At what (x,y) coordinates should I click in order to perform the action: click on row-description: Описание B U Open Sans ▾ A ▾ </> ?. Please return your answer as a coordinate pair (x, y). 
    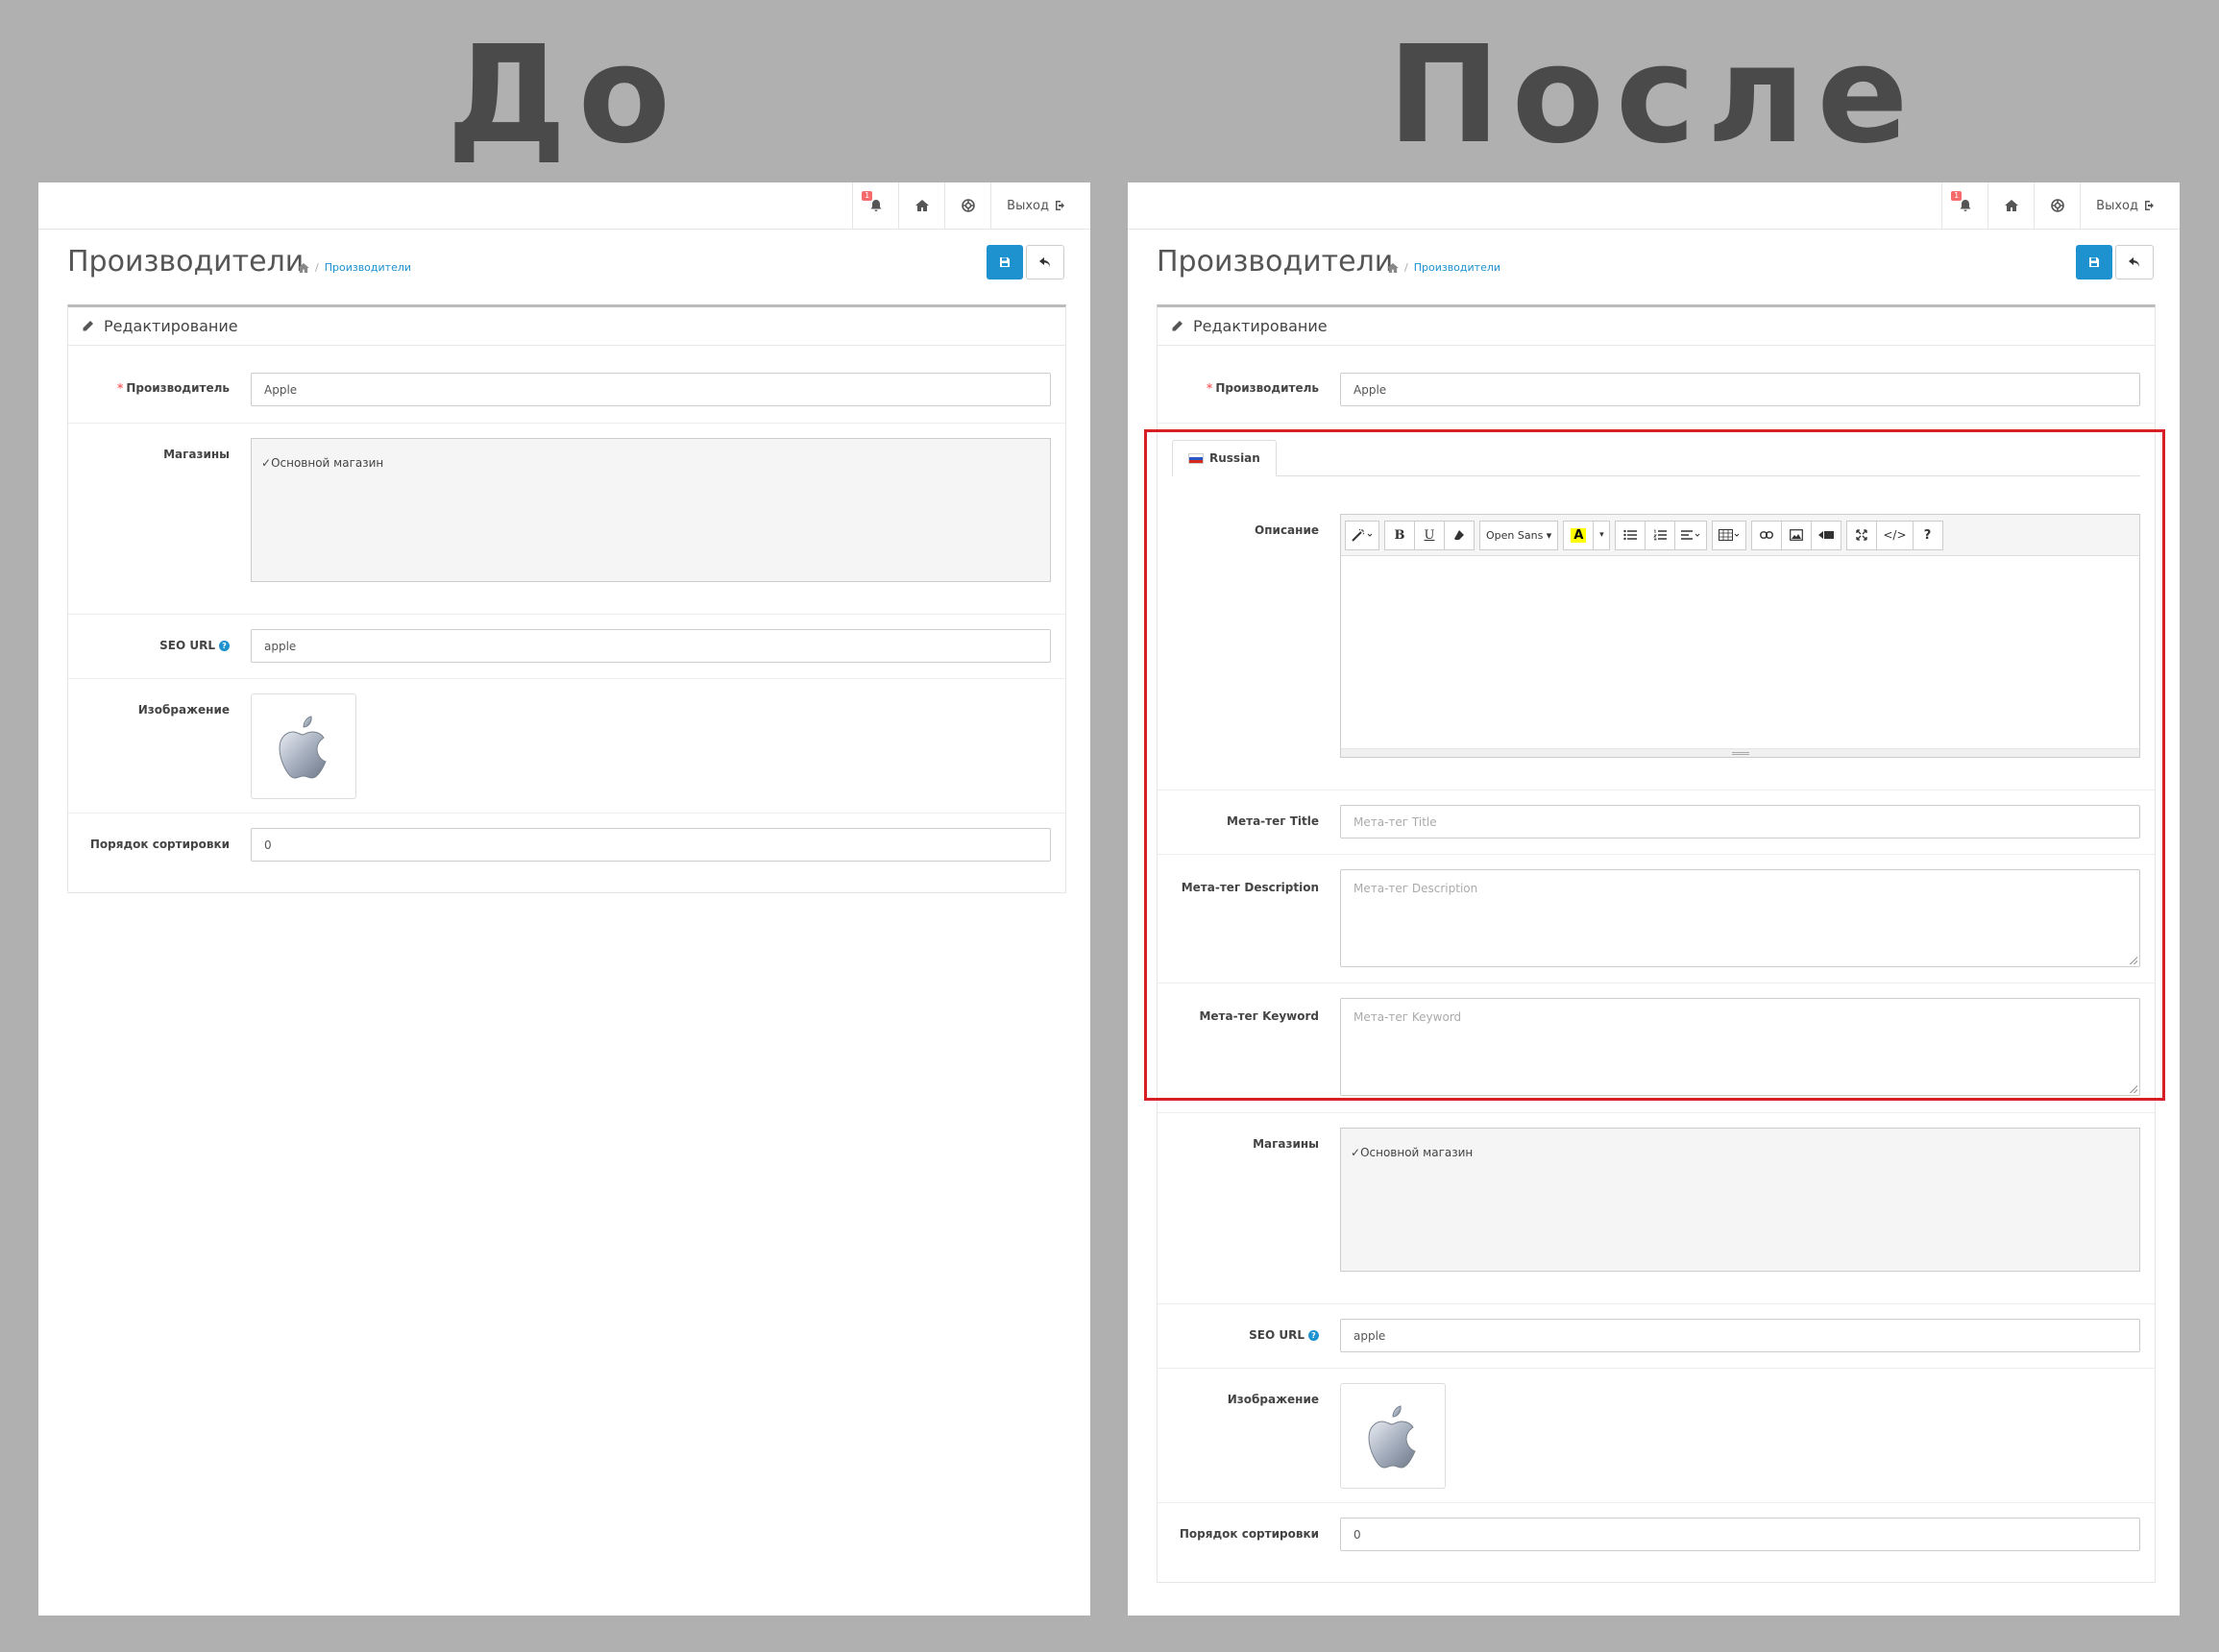
    Looking at the image, I should click on (1656, 633).